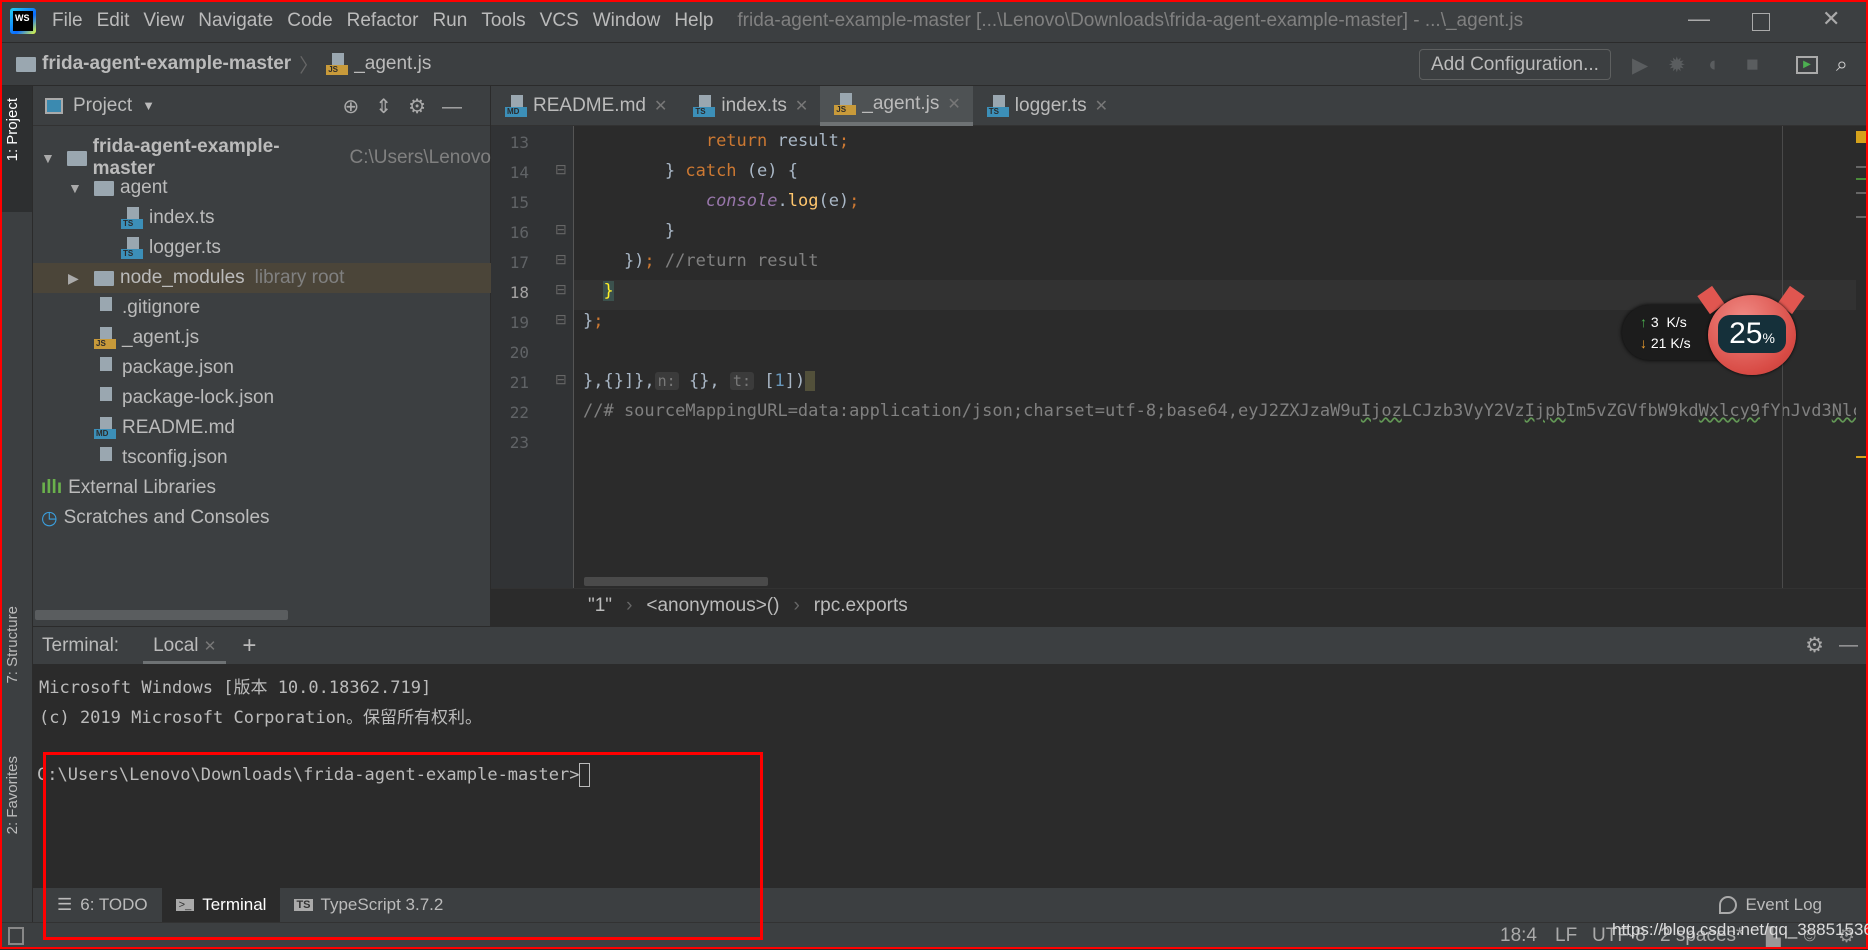 This screenshot has width=1868, height=950. Describe the element at coordinates (1712, 65) in the screenshot. I see `coverage-icon: ◖` at that location.